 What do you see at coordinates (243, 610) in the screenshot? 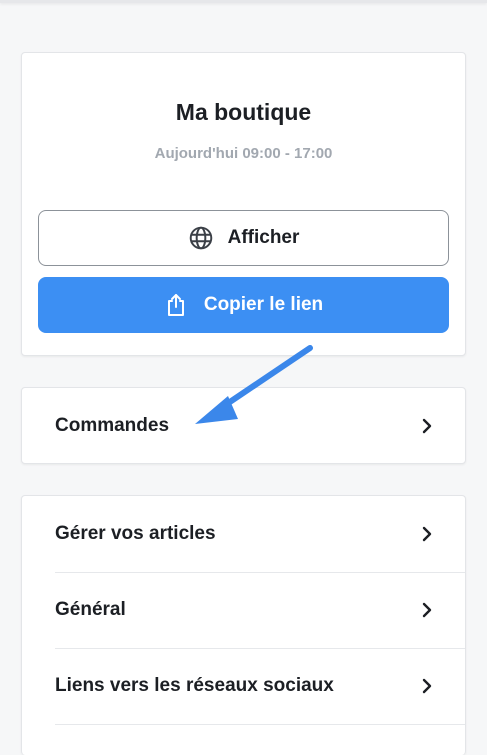
I see `settings-item-general: Général` at bounding box center [243, 610].